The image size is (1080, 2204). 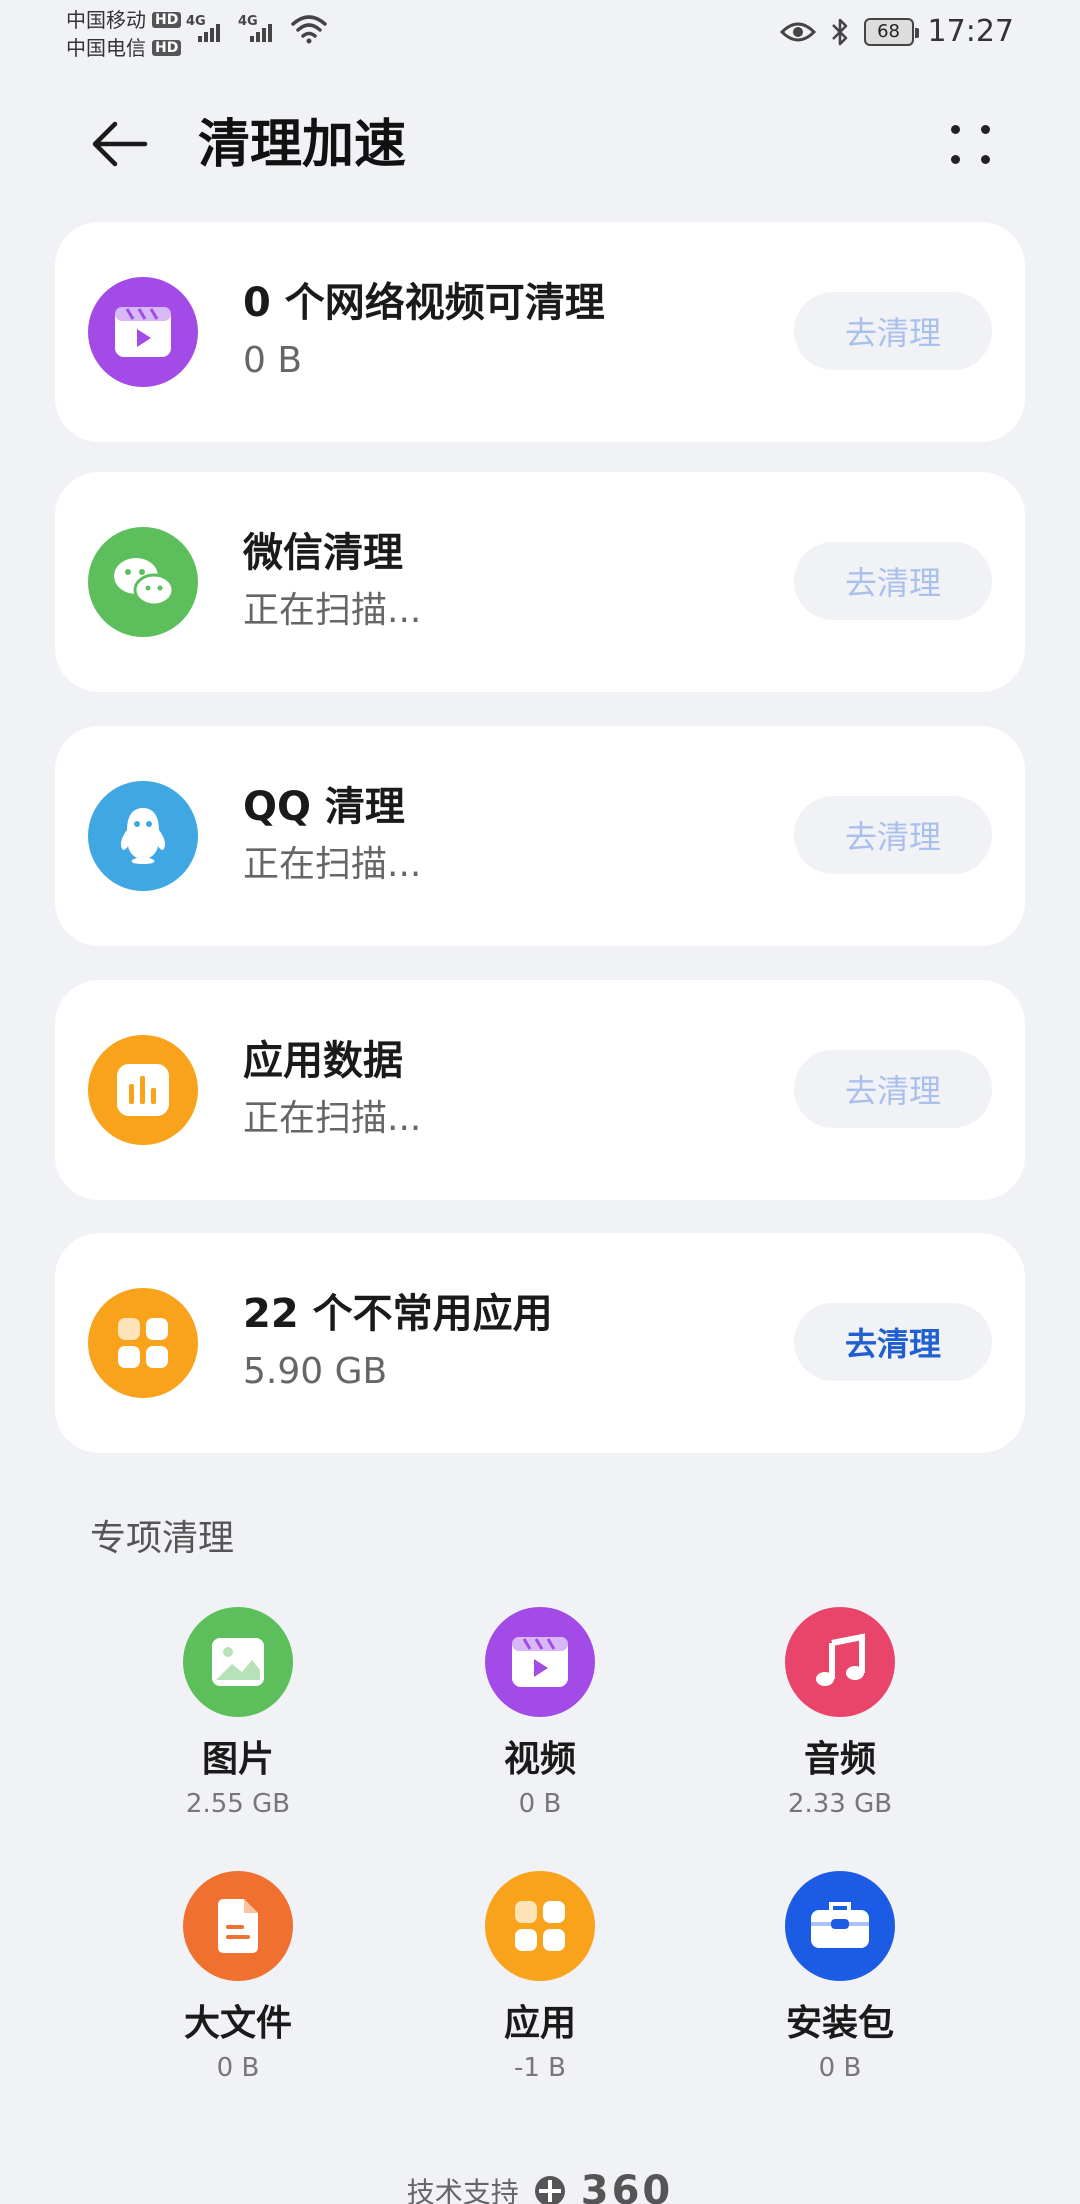 I want to click on item-size: -1 B, so click(x=540, y=2068).